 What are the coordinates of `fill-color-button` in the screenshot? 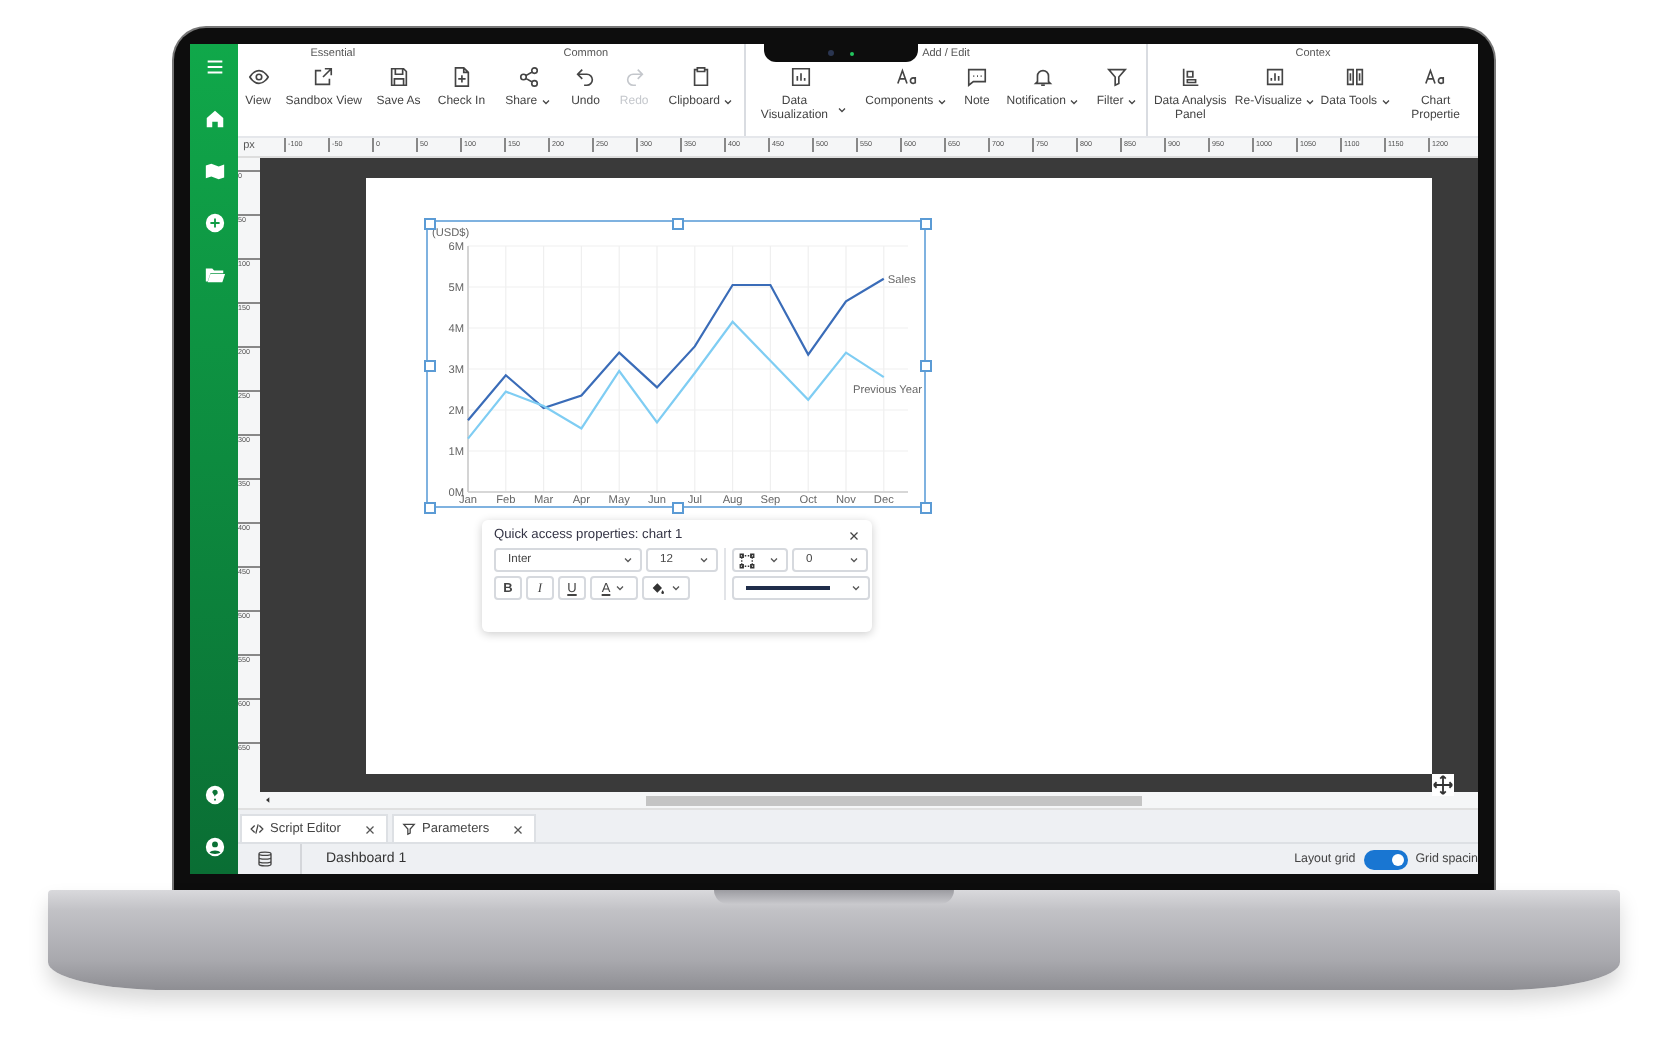 It's located at (666, 588).